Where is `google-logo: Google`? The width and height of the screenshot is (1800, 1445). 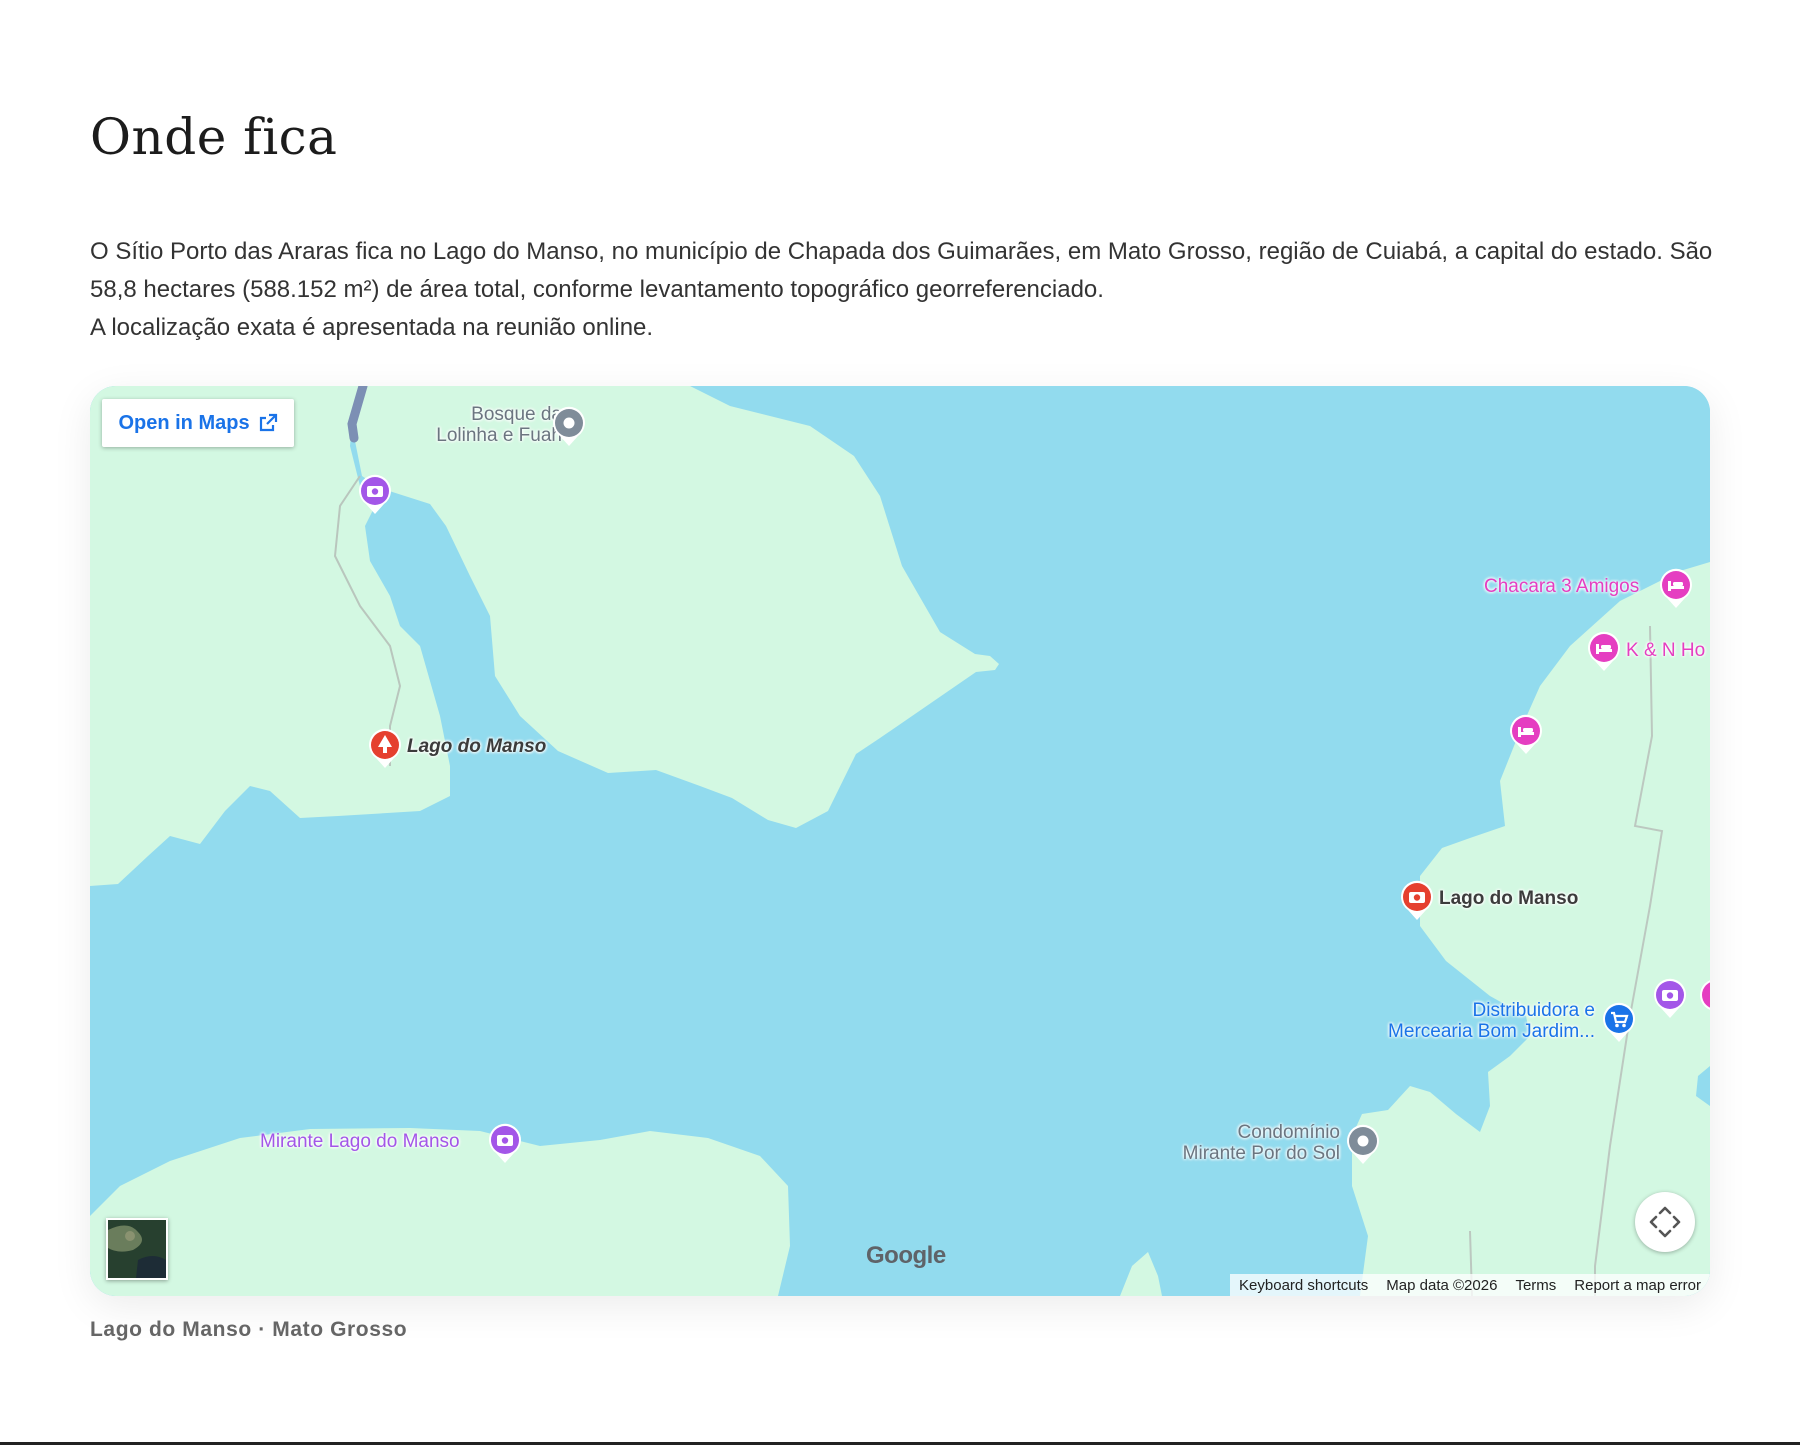 google-logo: Google is located at coordinates (906, 1255).